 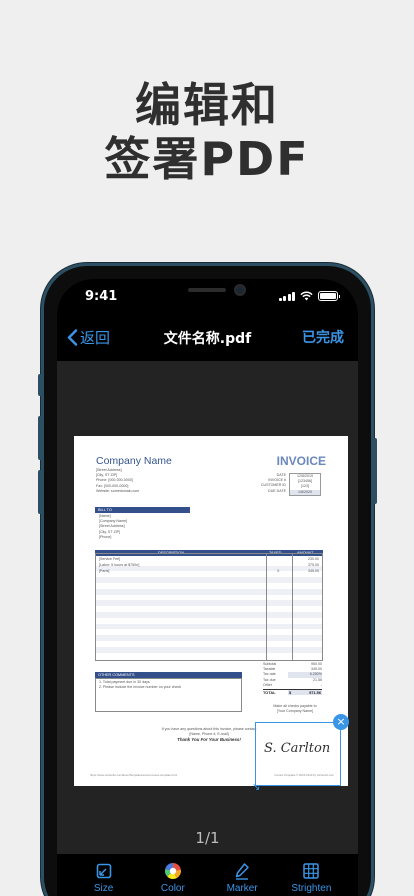 What do you see at coordinates (305, 675) in the screenshot?
I see `totals-values: 950.00 345.00 6.250% 21.56-` at bounding box center [305, 675].